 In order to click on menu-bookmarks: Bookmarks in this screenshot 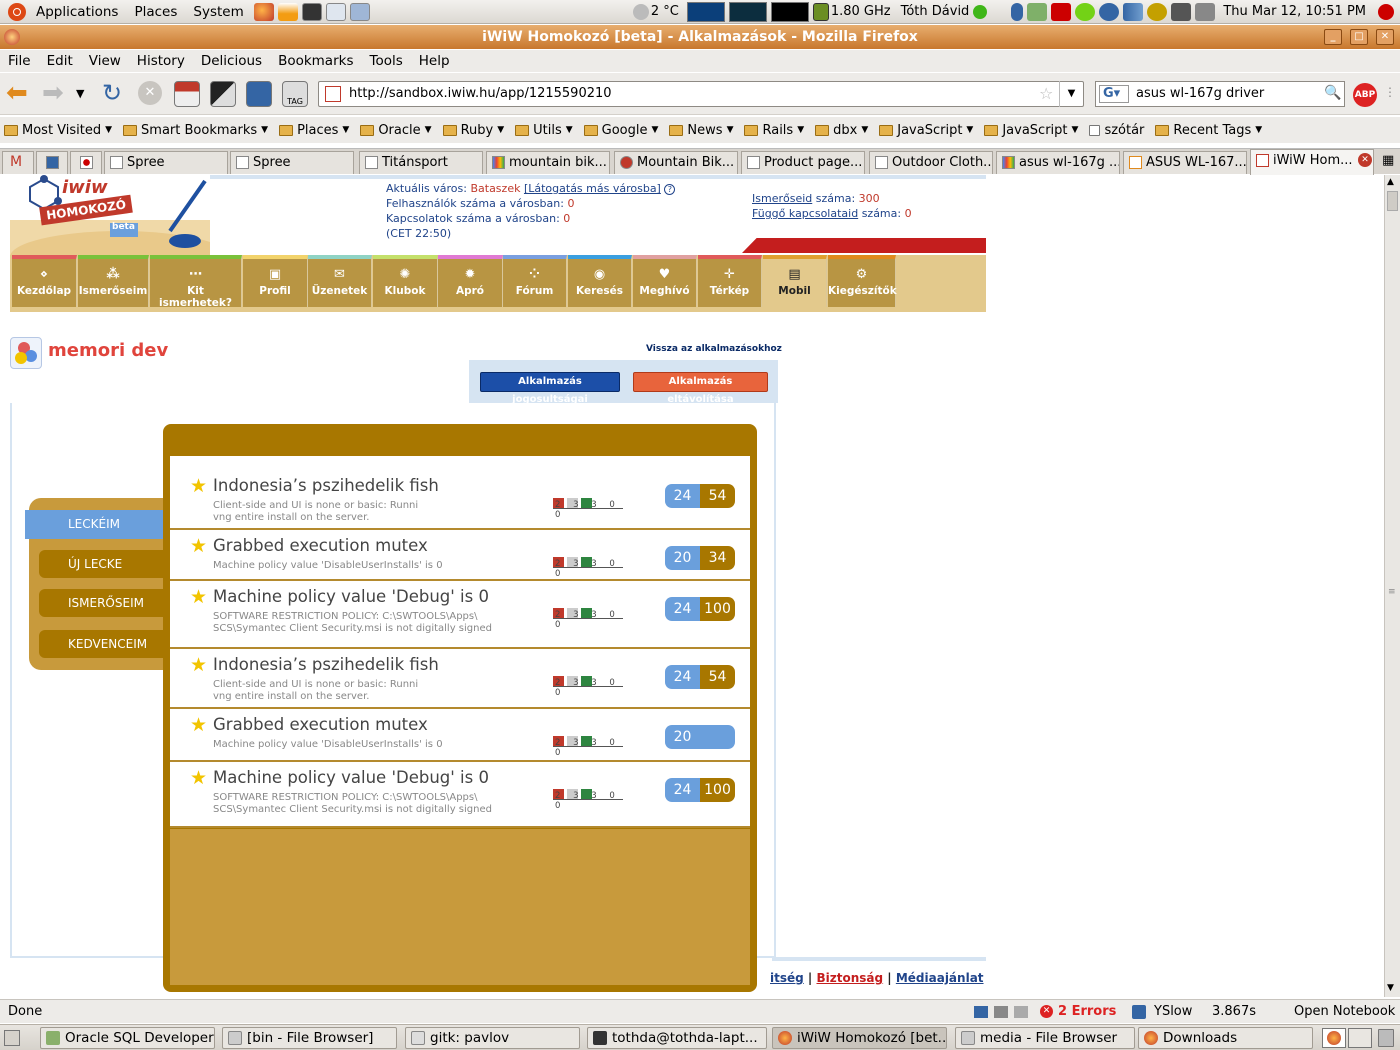, I will do `click(315, 61)`.